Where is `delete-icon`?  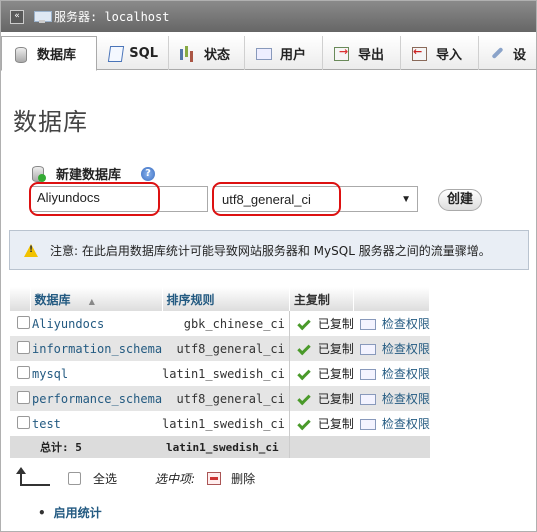 delete-icon is located at coordinates (214, 478).